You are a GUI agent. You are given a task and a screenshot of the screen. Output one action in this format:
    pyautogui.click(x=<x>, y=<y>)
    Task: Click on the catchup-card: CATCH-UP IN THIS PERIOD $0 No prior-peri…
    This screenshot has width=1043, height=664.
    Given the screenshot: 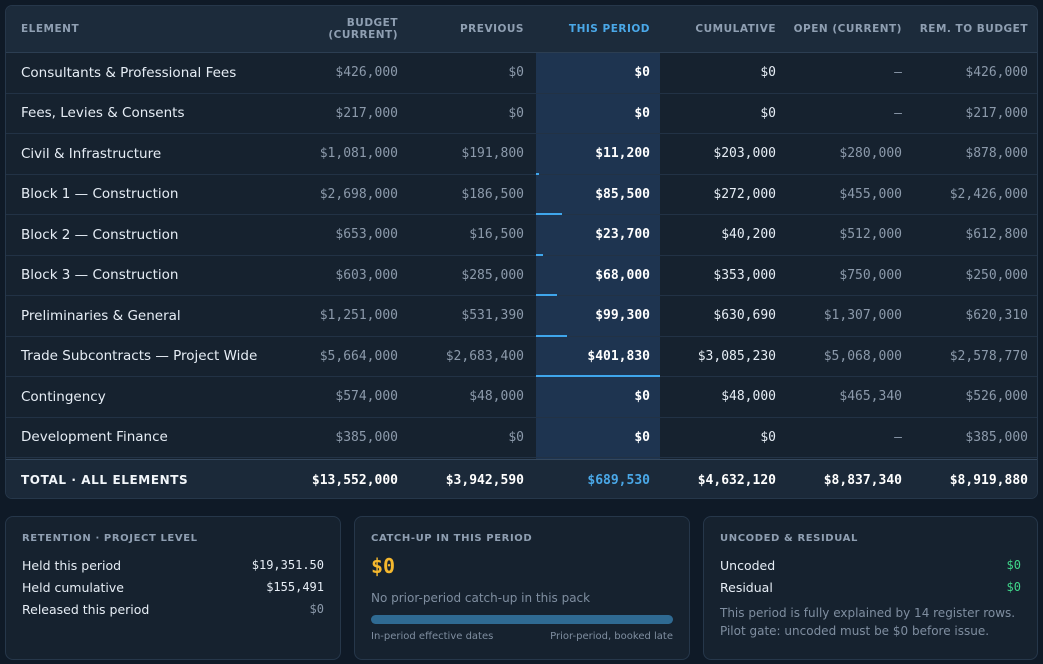 What is the action you would take?
    pyautogui.click(x=522, y=588)
    